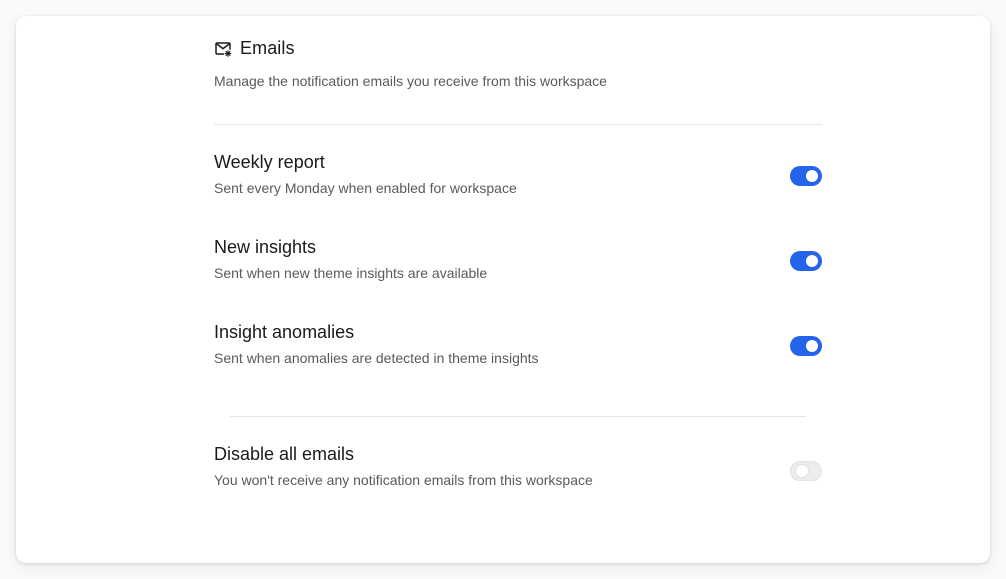 The image size is (1006, 579). I want to click on section-title: Emails, so click(267, 48).